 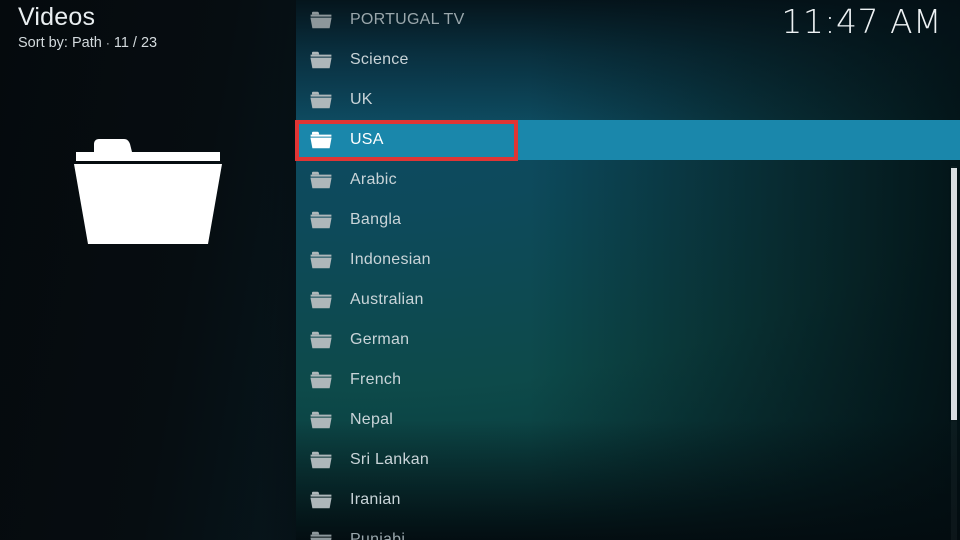 What do you see at coordinates (628, 100) in the screenshot?
I see `list-item: UK` at bounding box center [628, 100].